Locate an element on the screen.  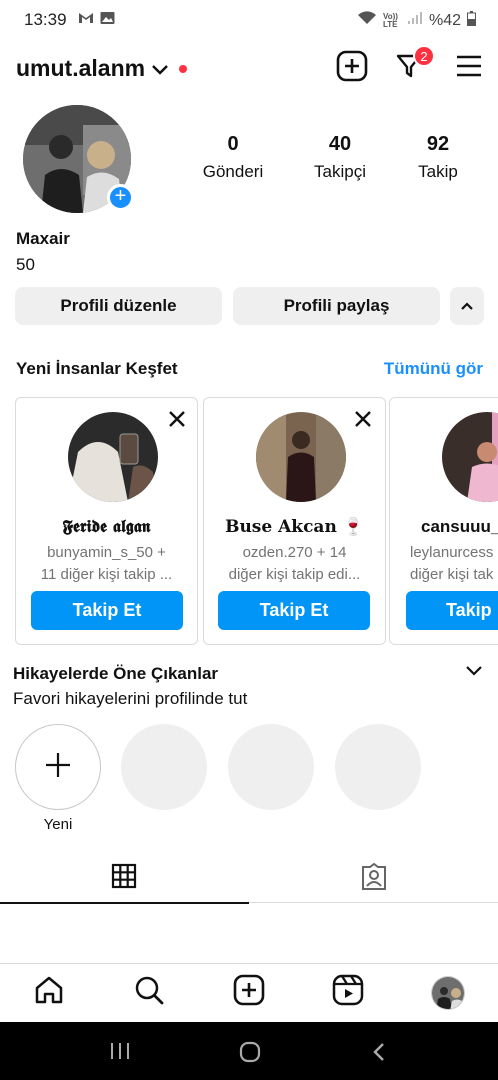
display-name: Maxair is located at coordinates (43, 238).